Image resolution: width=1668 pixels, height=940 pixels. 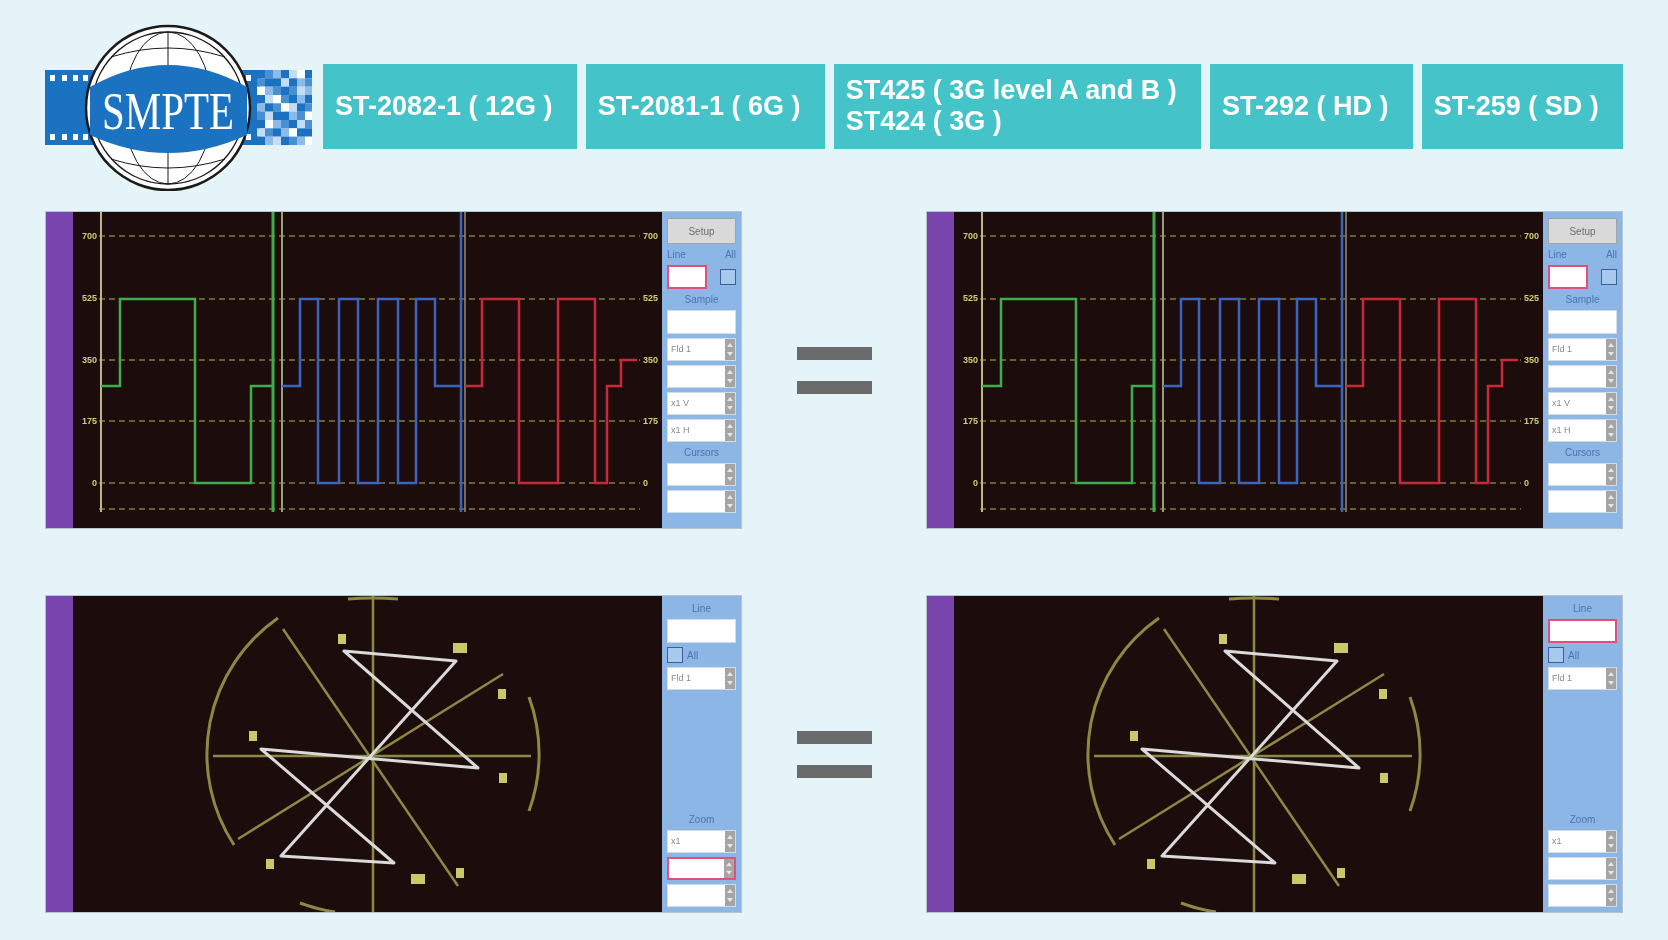 What do you see at coordinates (1017, 106) in the screenshot?
I see `standard-tag: ST425 ( 3G level A and B ) ST424 ( 3G )` at bounding box center [1017, 106].